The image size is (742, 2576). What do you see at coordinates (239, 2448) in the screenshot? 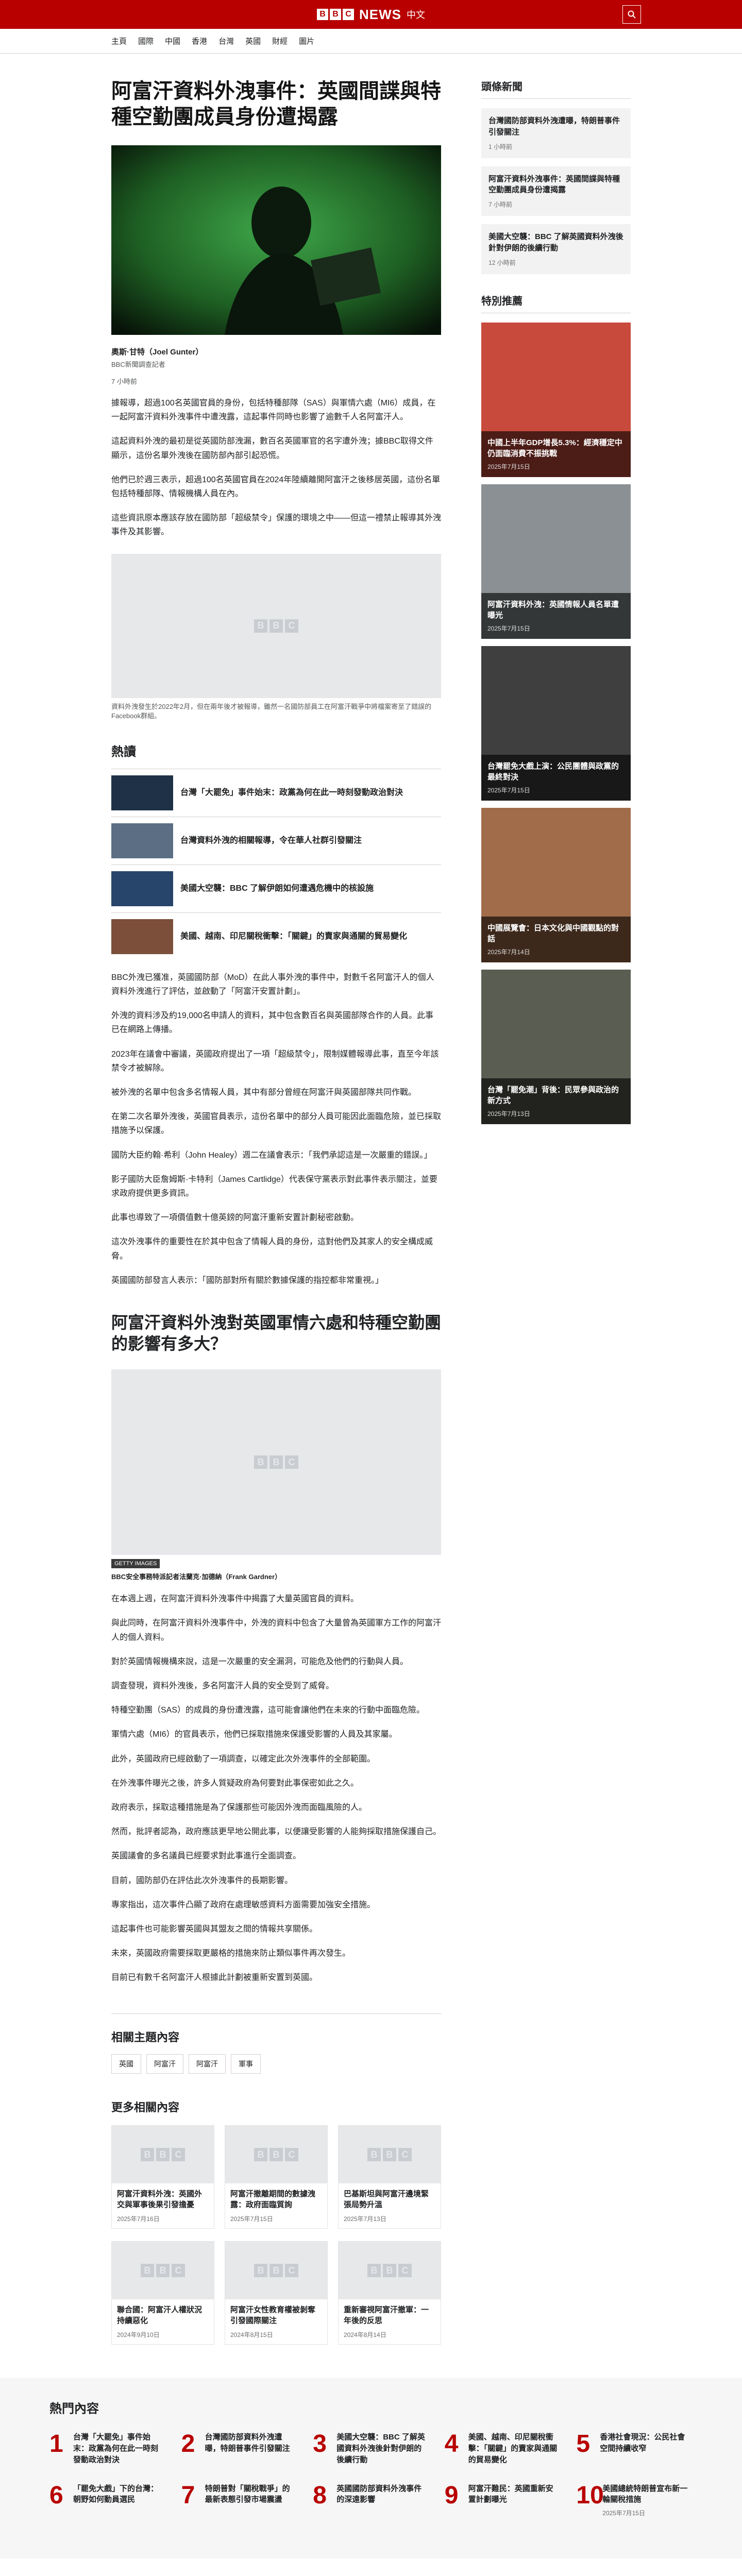
I see `most-read-item: 2 台灣國防部資料外洩遭曝，特朗普事件引發關注` at bounding box center [239, 2448].